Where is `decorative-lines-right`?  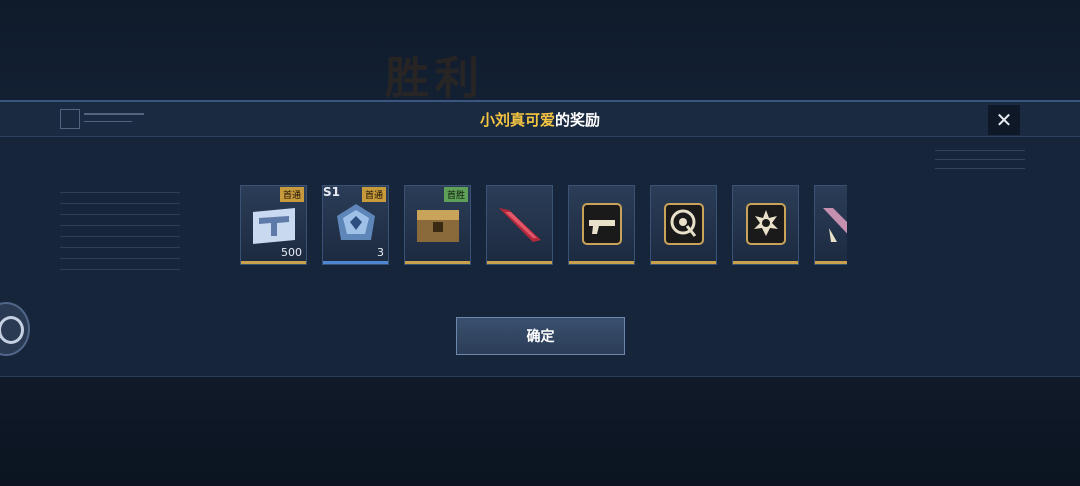 decorative-lines-right is located at coordinates (980, 162).